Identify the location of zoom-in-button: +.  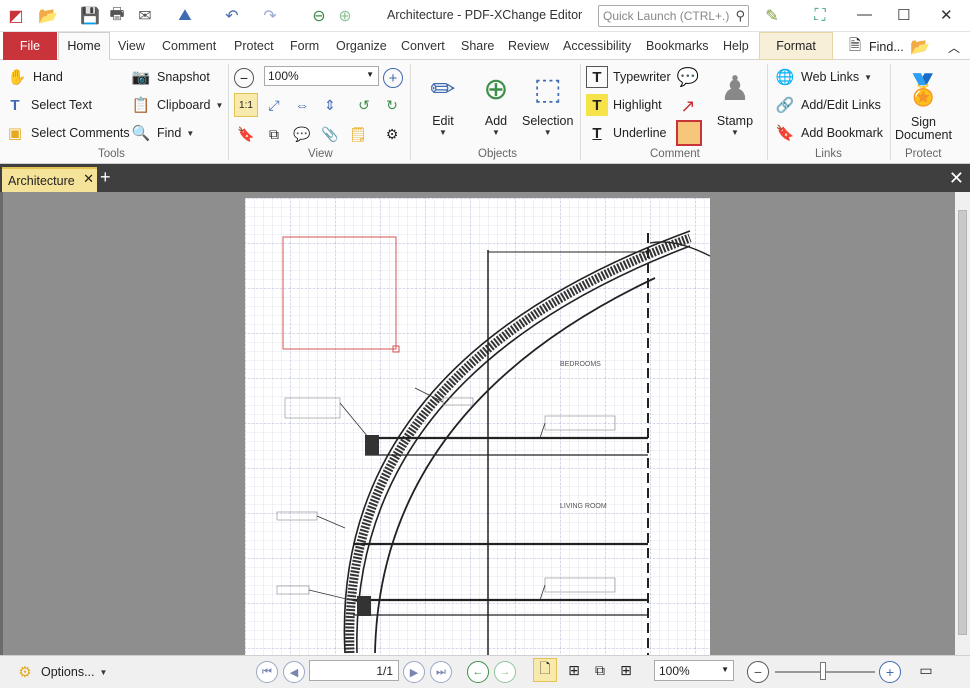
(890, 672).